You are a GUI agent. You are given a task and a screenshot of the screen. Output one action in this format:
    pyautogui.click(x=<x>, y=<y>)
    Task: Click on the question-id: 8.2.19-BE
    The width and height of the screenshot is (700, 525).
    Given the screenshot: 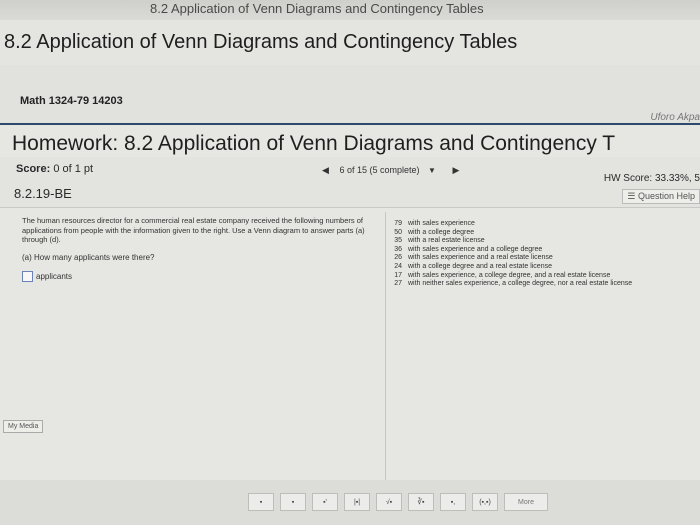 What is the action you would take?
    pyautogui.click(x=43, y=193)
    